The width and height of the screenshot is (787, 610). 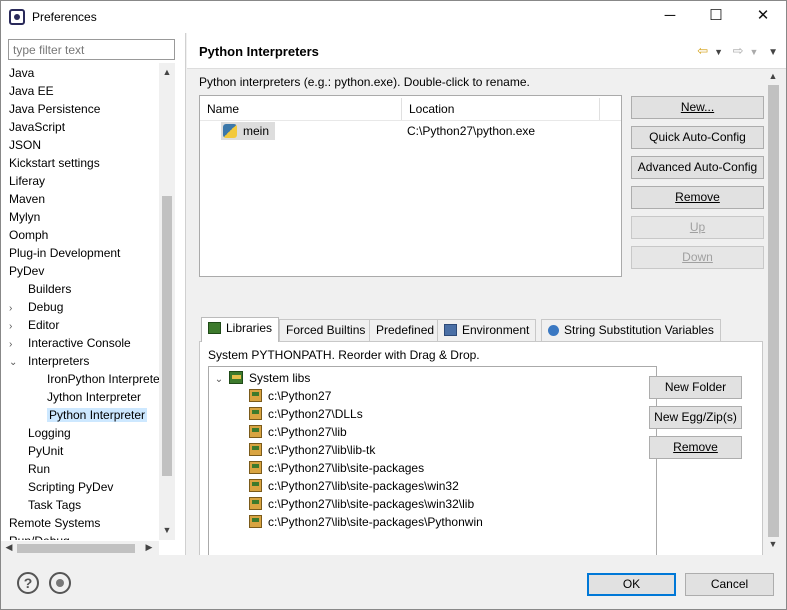 I want to click on sidebar-item: Jython Interpreter, so click(x=94, y=397).